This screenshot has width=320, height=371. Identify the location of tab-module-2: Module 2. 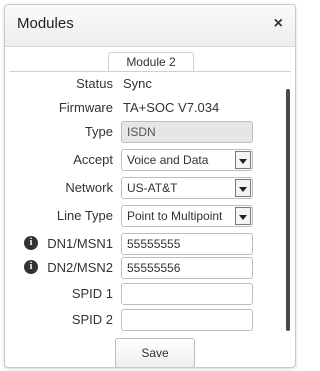
(151, 62).